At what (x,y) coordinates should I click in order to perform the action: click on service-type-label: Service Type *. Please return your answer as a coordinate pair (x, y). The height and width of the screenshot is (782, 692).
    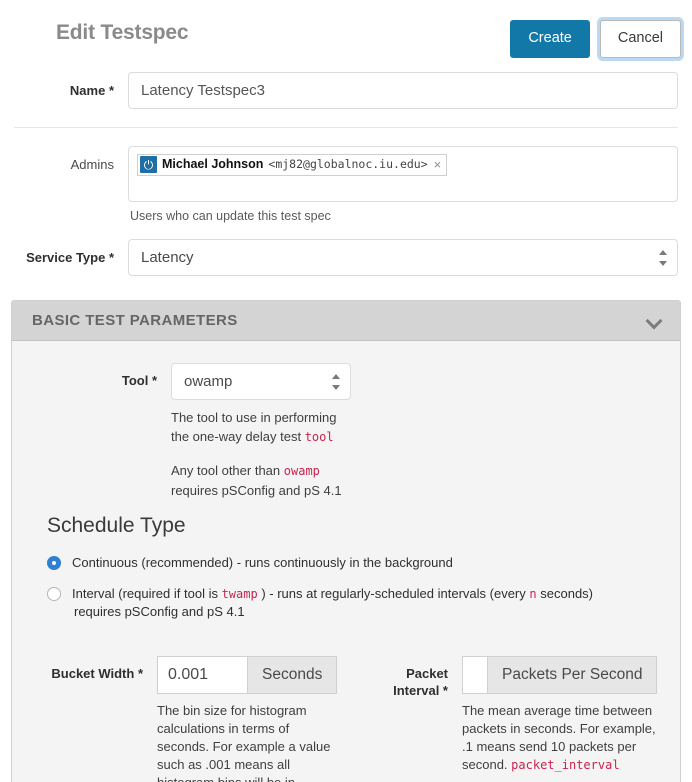
    Looking at the image, I should click on (70, 257).